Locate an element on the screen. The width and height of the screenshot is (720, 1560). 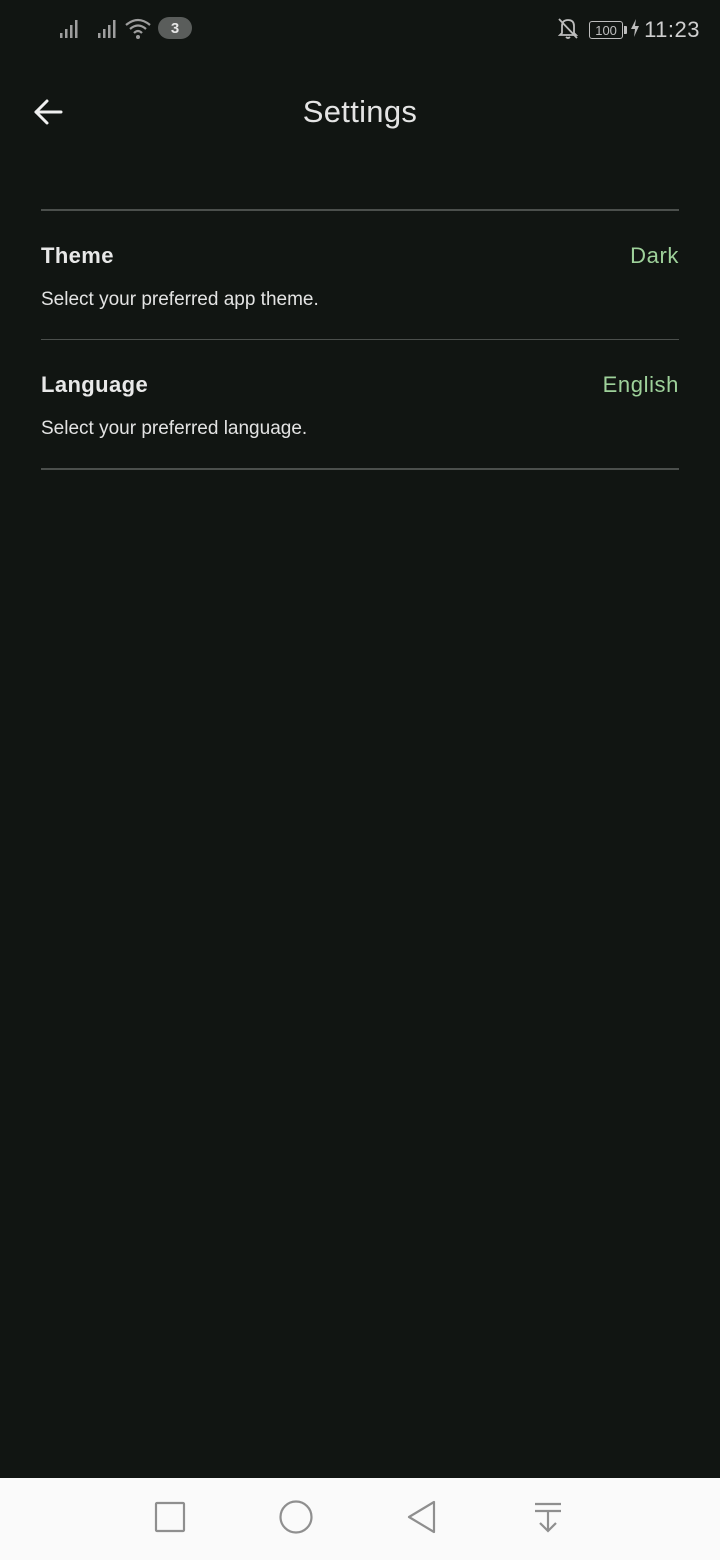
notification-pull-down-button is located at coordinates (548, 1519).